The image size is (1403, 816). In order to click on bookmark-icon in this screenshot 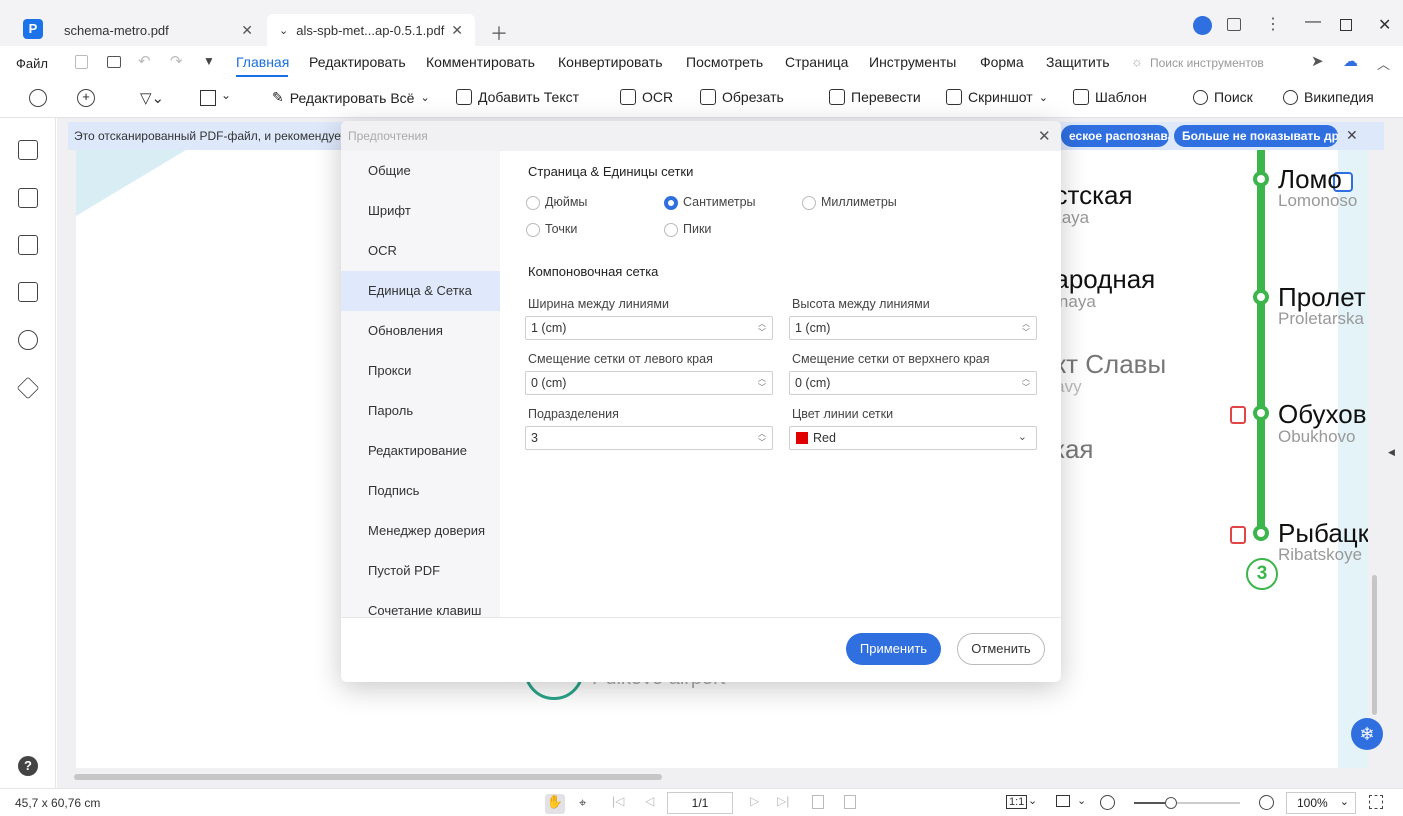, I will do `click(28, 198)`.